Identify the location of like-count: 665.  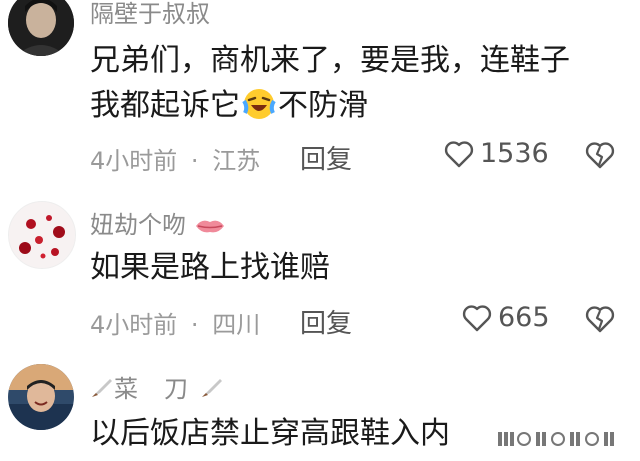
(524, 317).